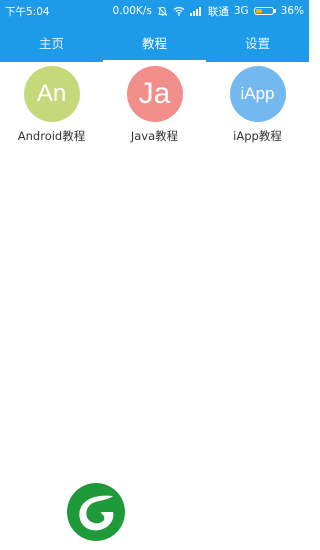 The image size is (320, 550). I want to click on tab-settings-label: 设置, so click(257, 43).